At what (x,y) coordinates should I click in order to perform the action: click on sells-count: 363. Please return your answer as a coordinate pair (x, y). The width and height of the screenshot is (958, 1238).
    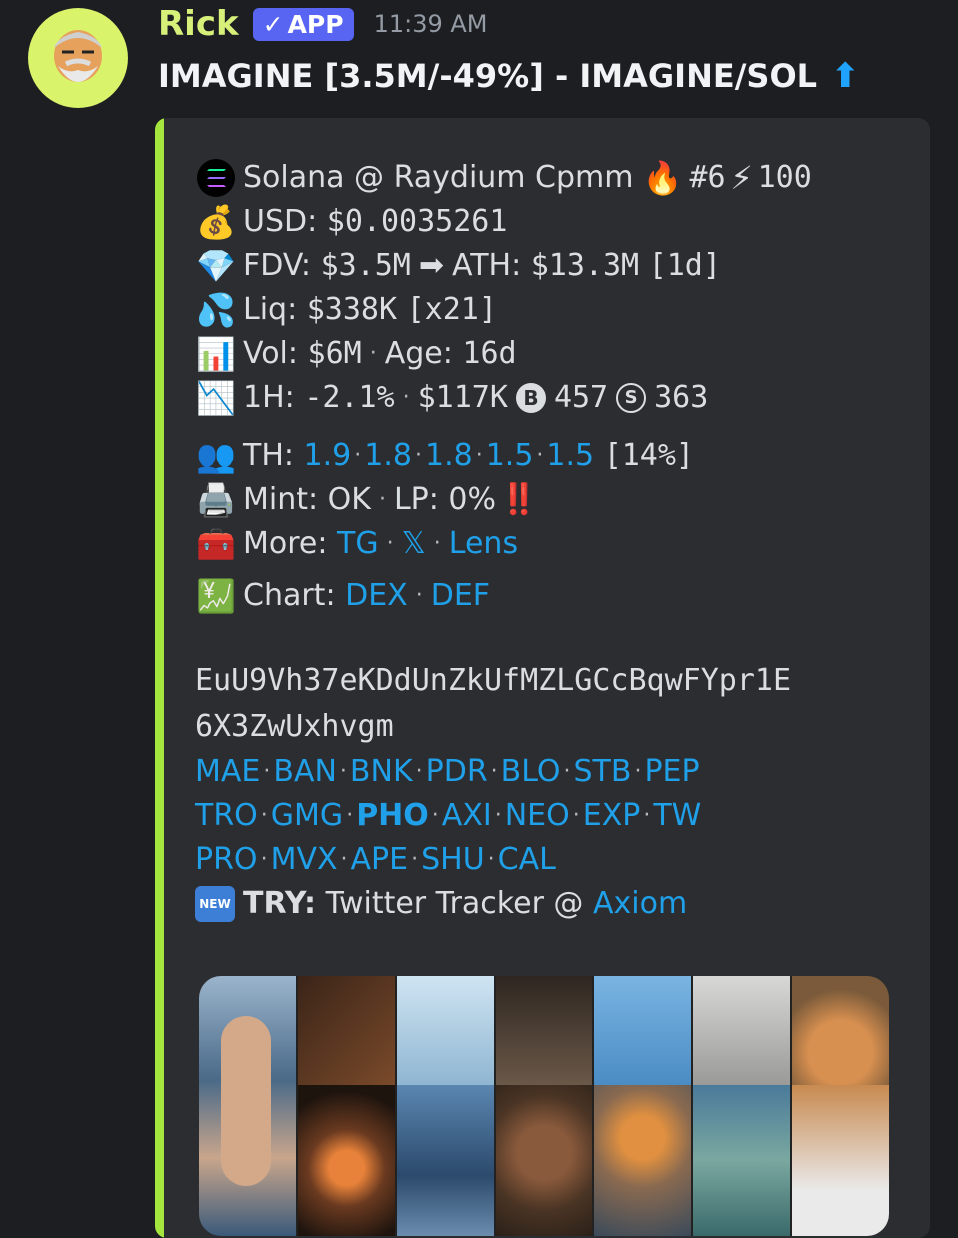
    Looking at the image, I should click on (681, 397).